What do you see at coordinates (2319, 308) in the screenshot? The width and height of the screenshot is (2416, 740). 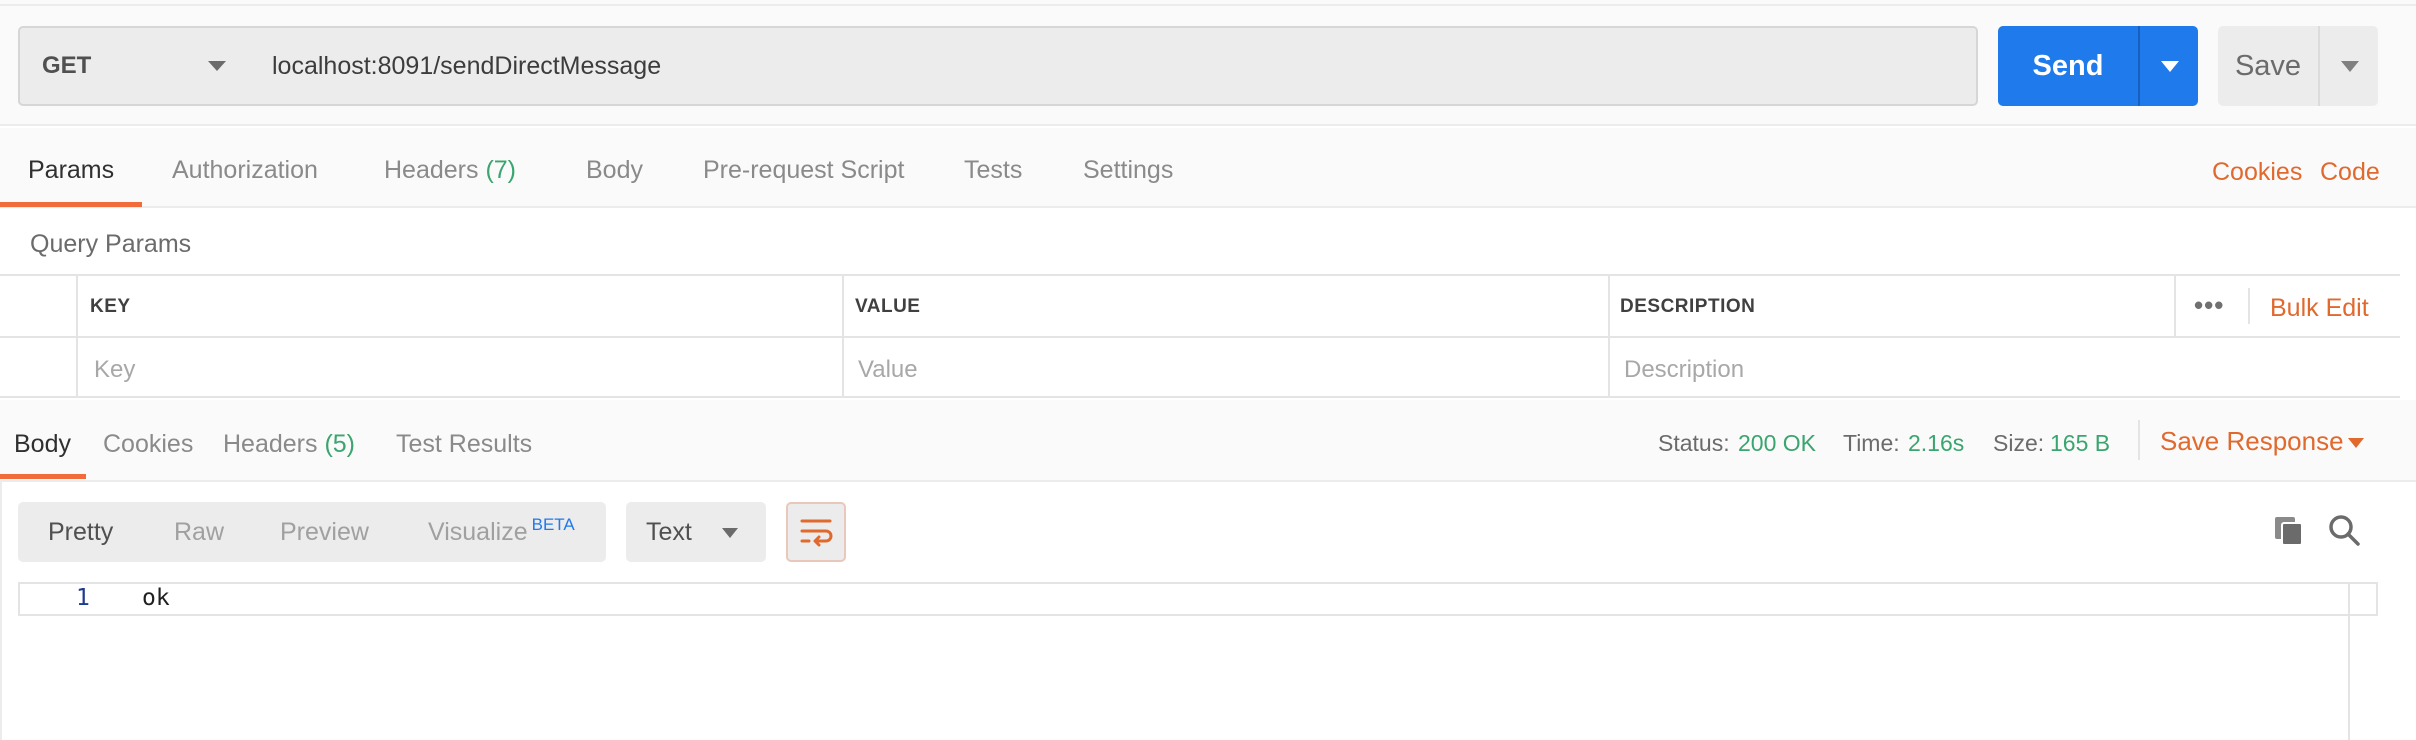 I see `bulk-edit-link: Bulk Edit` at bounding box center [2319, 308].